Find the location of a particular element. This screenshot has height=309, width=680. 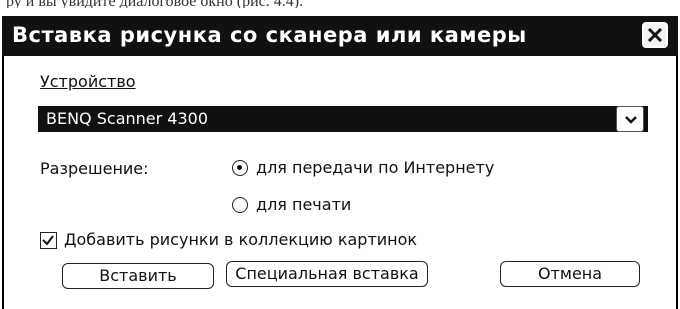

title-bar: Вставка рисунка со сканера или камеры is located at coordinates (340, 36).